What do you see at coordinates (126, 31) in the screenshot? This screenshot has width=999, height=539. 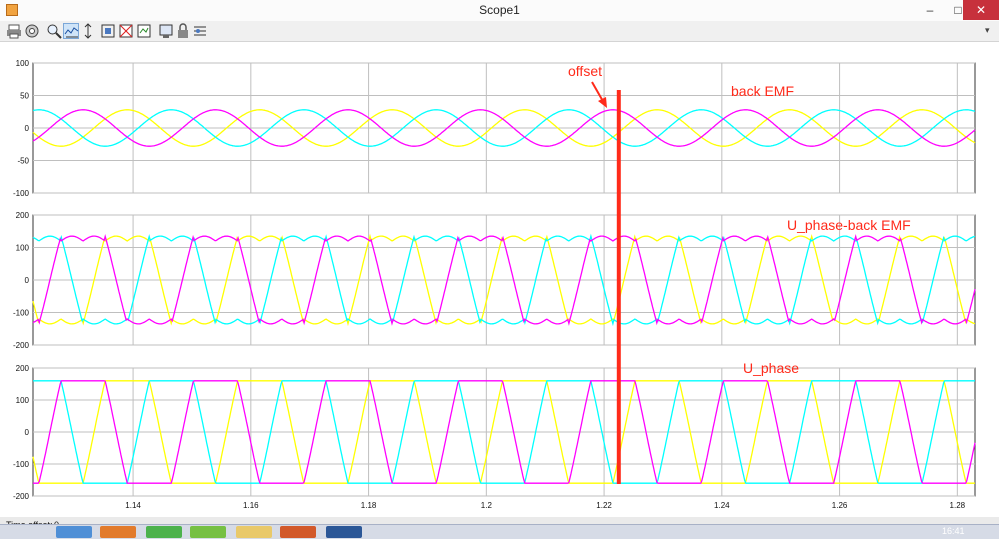 I see `save-axes-icon` at bounding box center [126, 31].